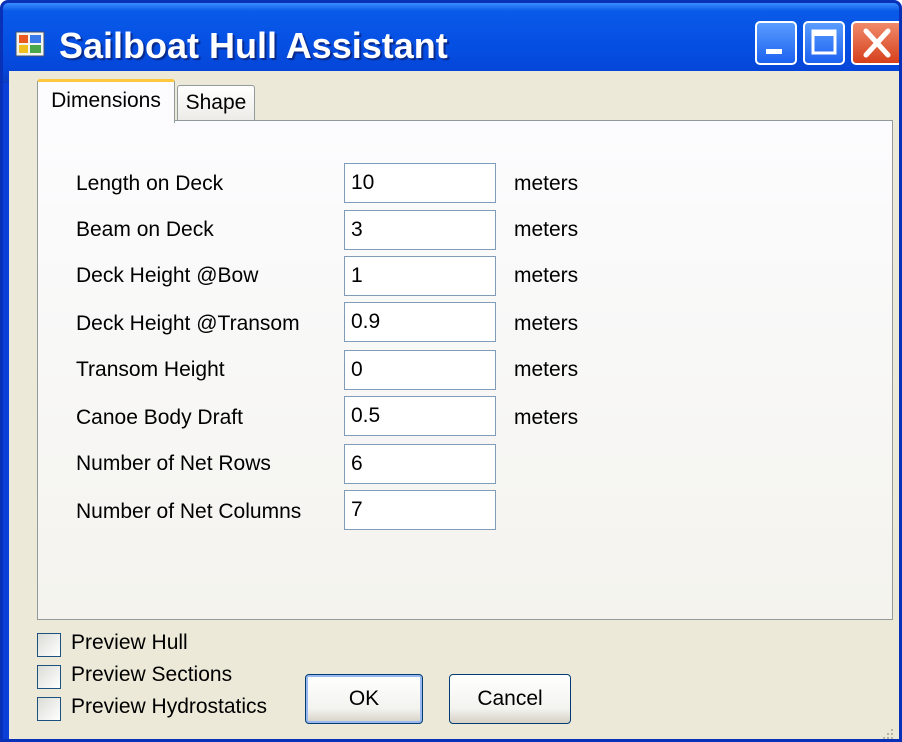 Image resolution: width=902 pixels, height=742 pixels. What do you see at coordinates (546, 275) in the screenshot?
I see `deck-height-bow-unit: meters` at bounding box center [546, 275].